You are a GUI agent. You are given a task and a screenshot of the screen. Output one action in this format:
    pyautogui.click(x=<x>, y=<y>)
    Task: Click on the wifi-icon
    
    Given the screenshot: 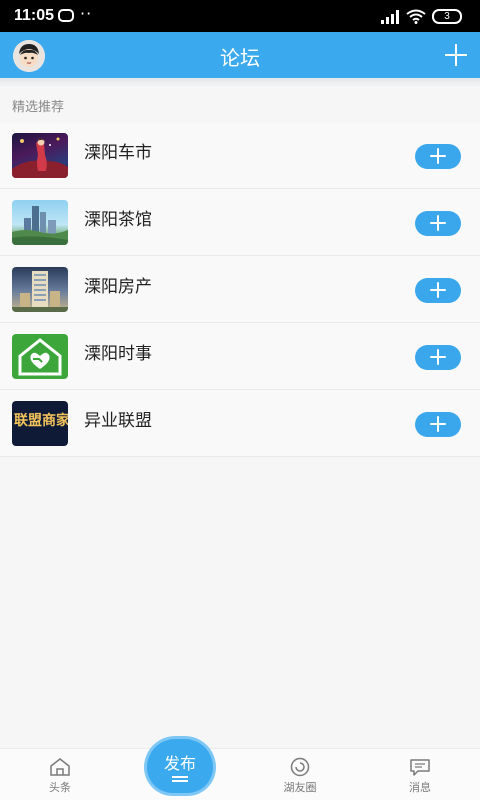 What is the action you would take?
    pyautogui.click(x=416, y=16)
    